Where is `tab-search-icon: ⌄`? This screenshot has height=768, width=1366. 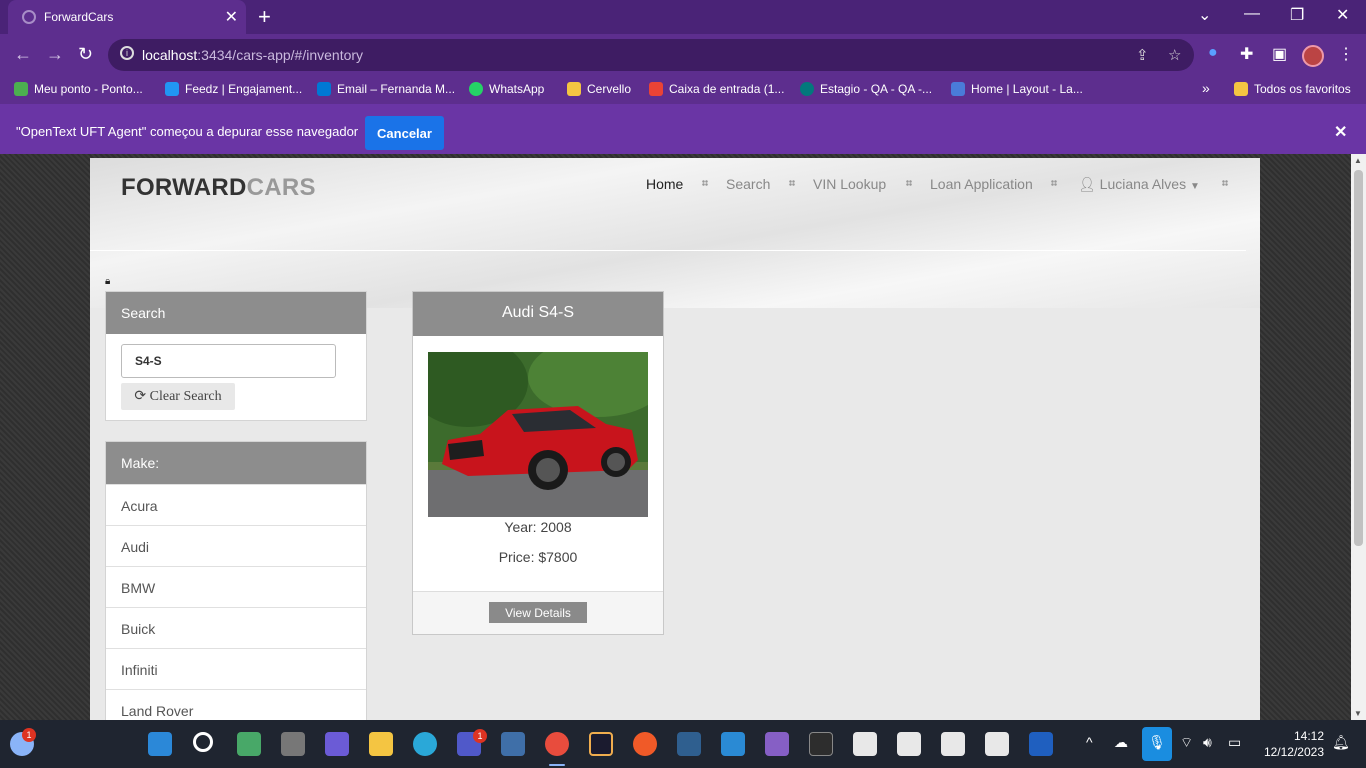
tab-search-icon: ⌄ is located at coordinates (1204, 15).